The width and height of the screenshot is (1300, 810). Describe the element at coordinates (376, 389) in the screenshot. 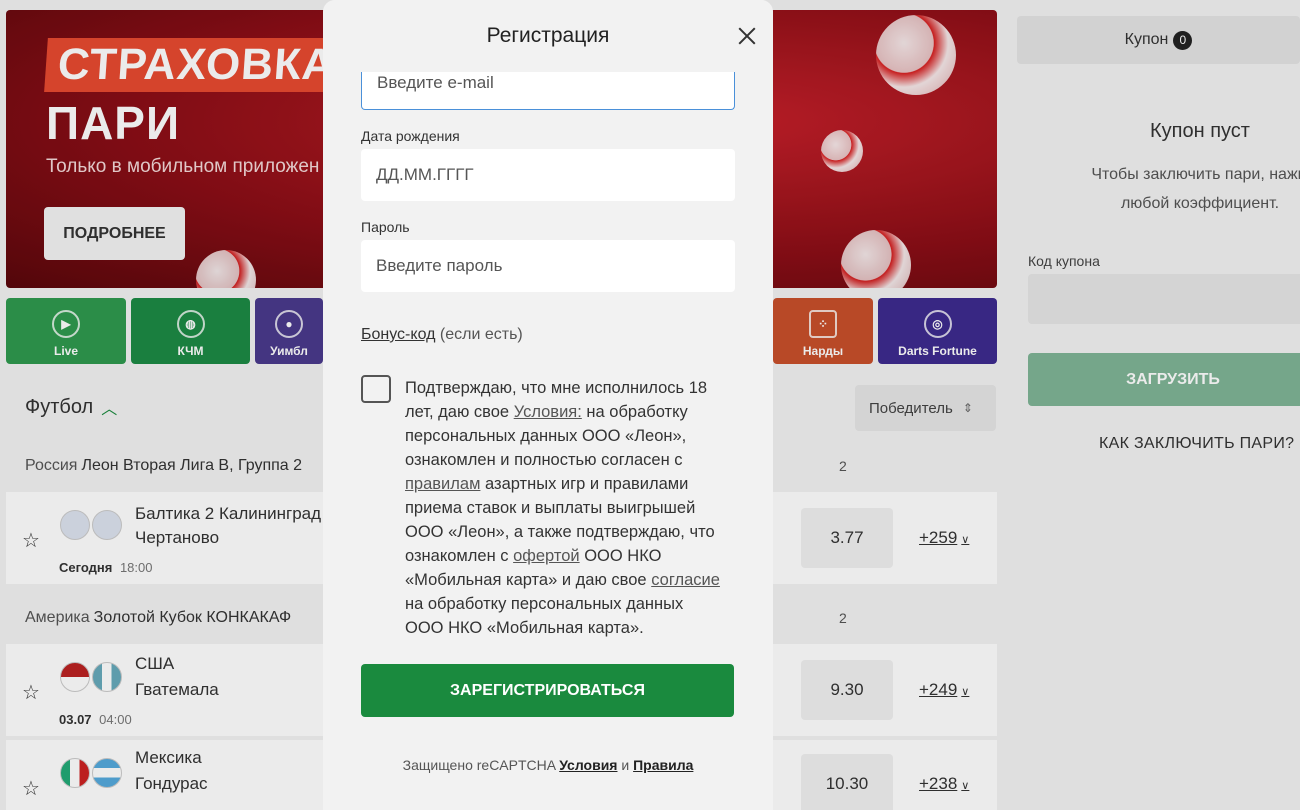

I see `consent-checkbox` at that location.